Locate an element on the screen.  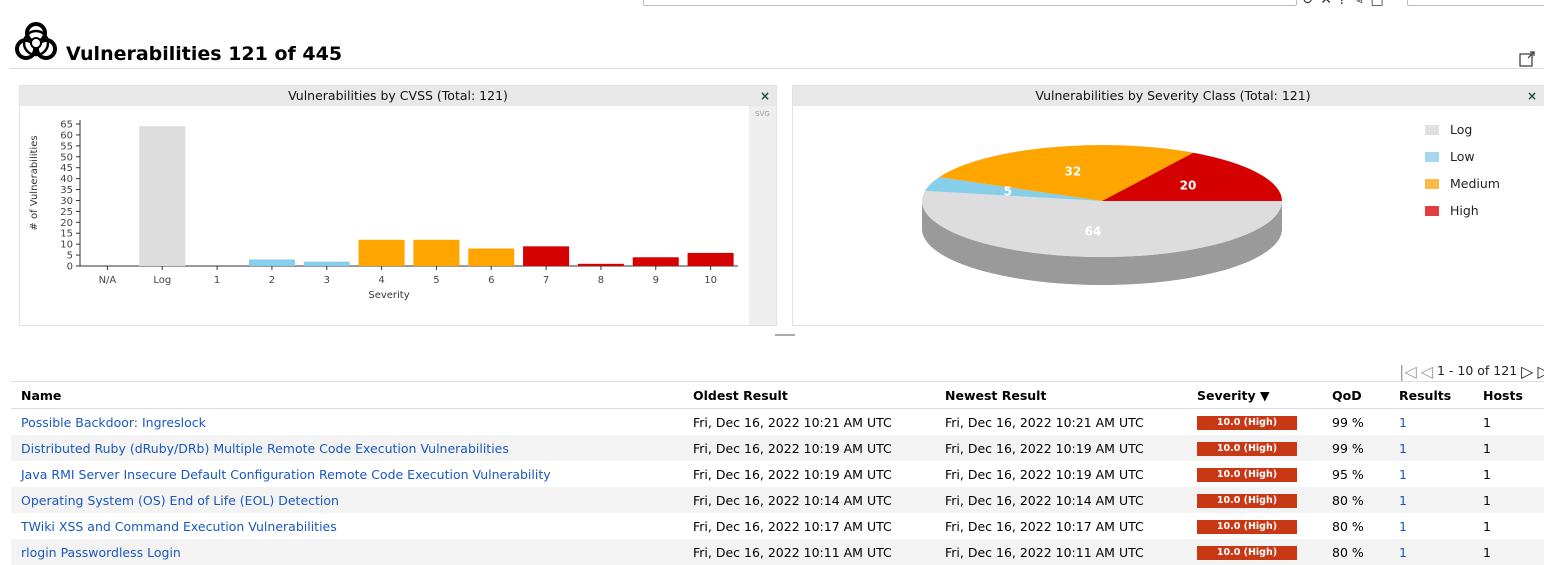
y-tick-label: 15 is located at coordinates (66, 234).